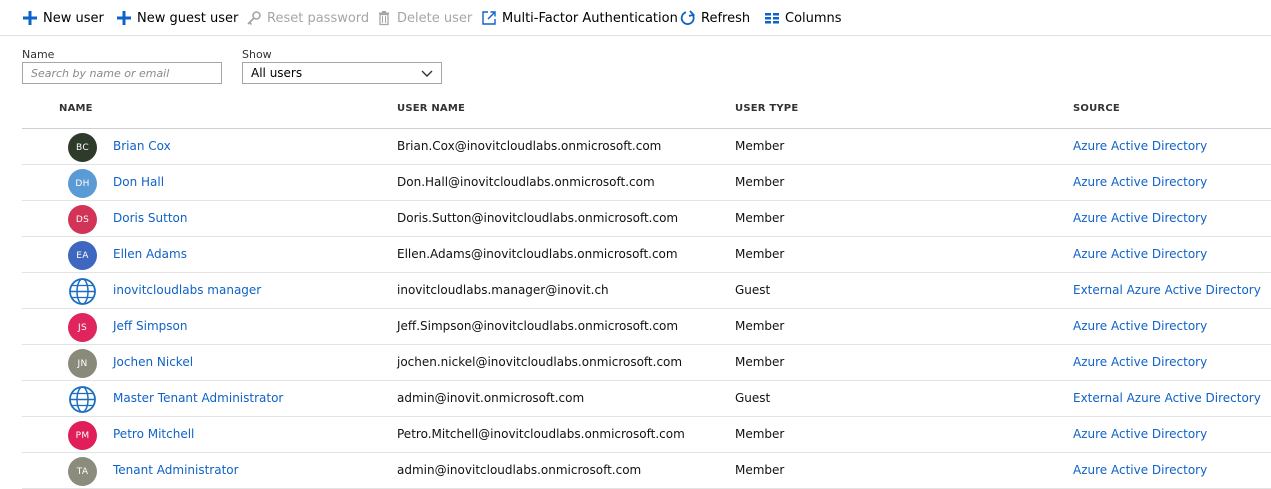  I want to click on user-name-link: Ellen Adams, so click(150, 254).